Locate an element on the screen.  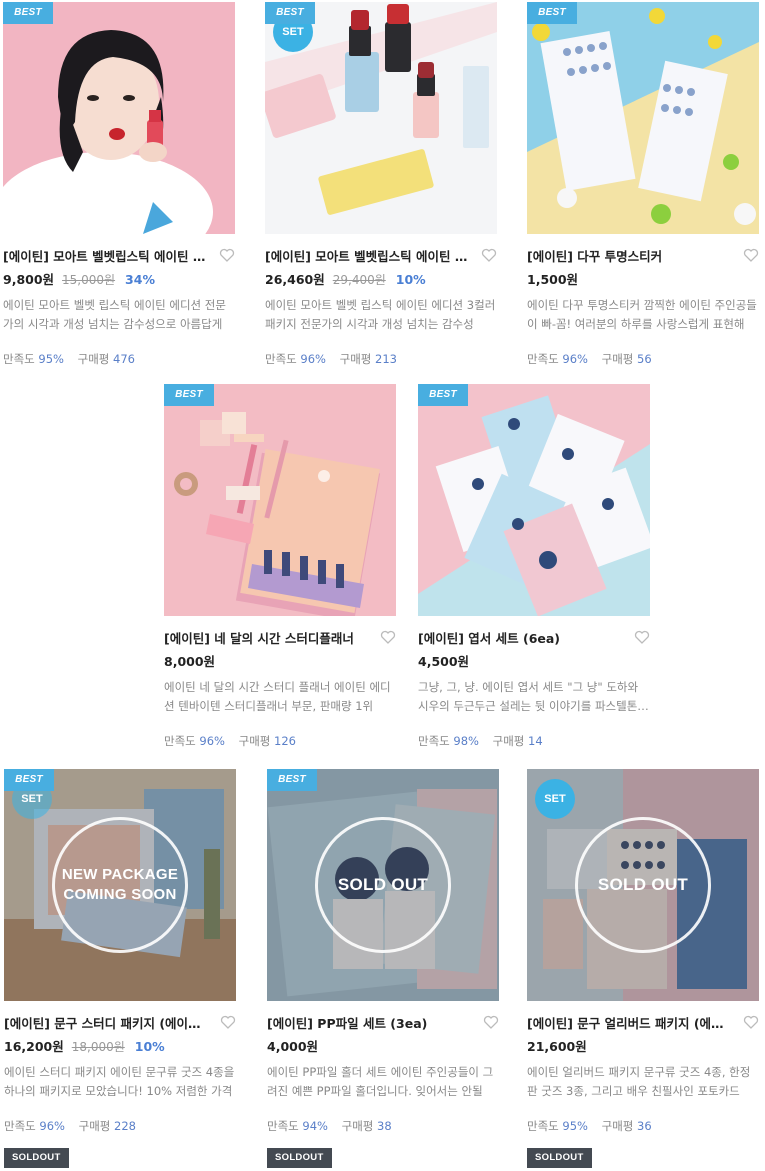
product-image-lipstick-model: BEST is located at coordinates (119, 118).